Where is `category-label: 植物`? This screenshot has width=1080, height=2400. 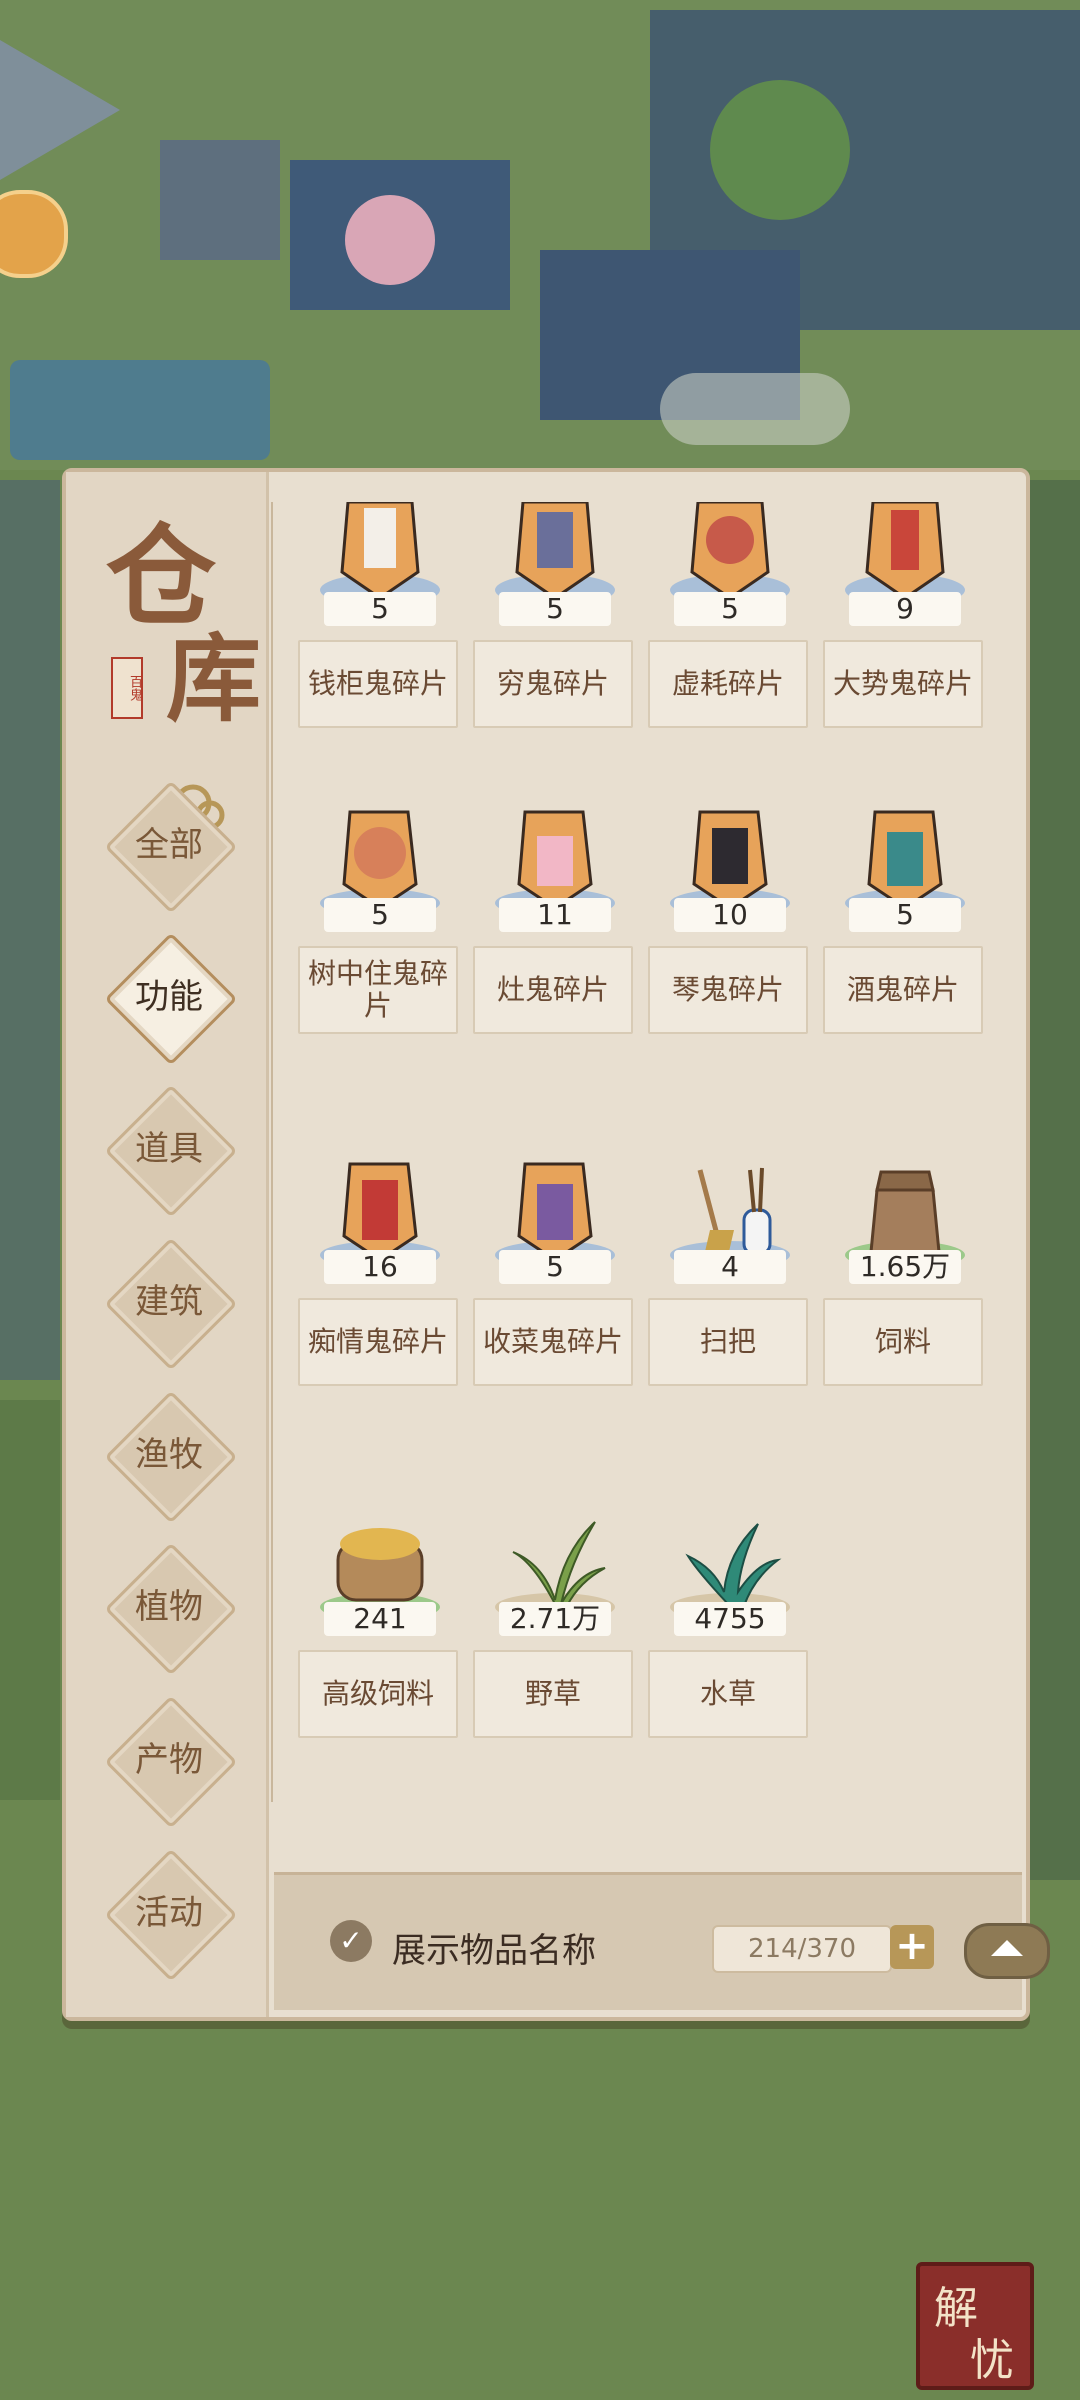 category-label: 植物 is located at coordinates (169, 1607).